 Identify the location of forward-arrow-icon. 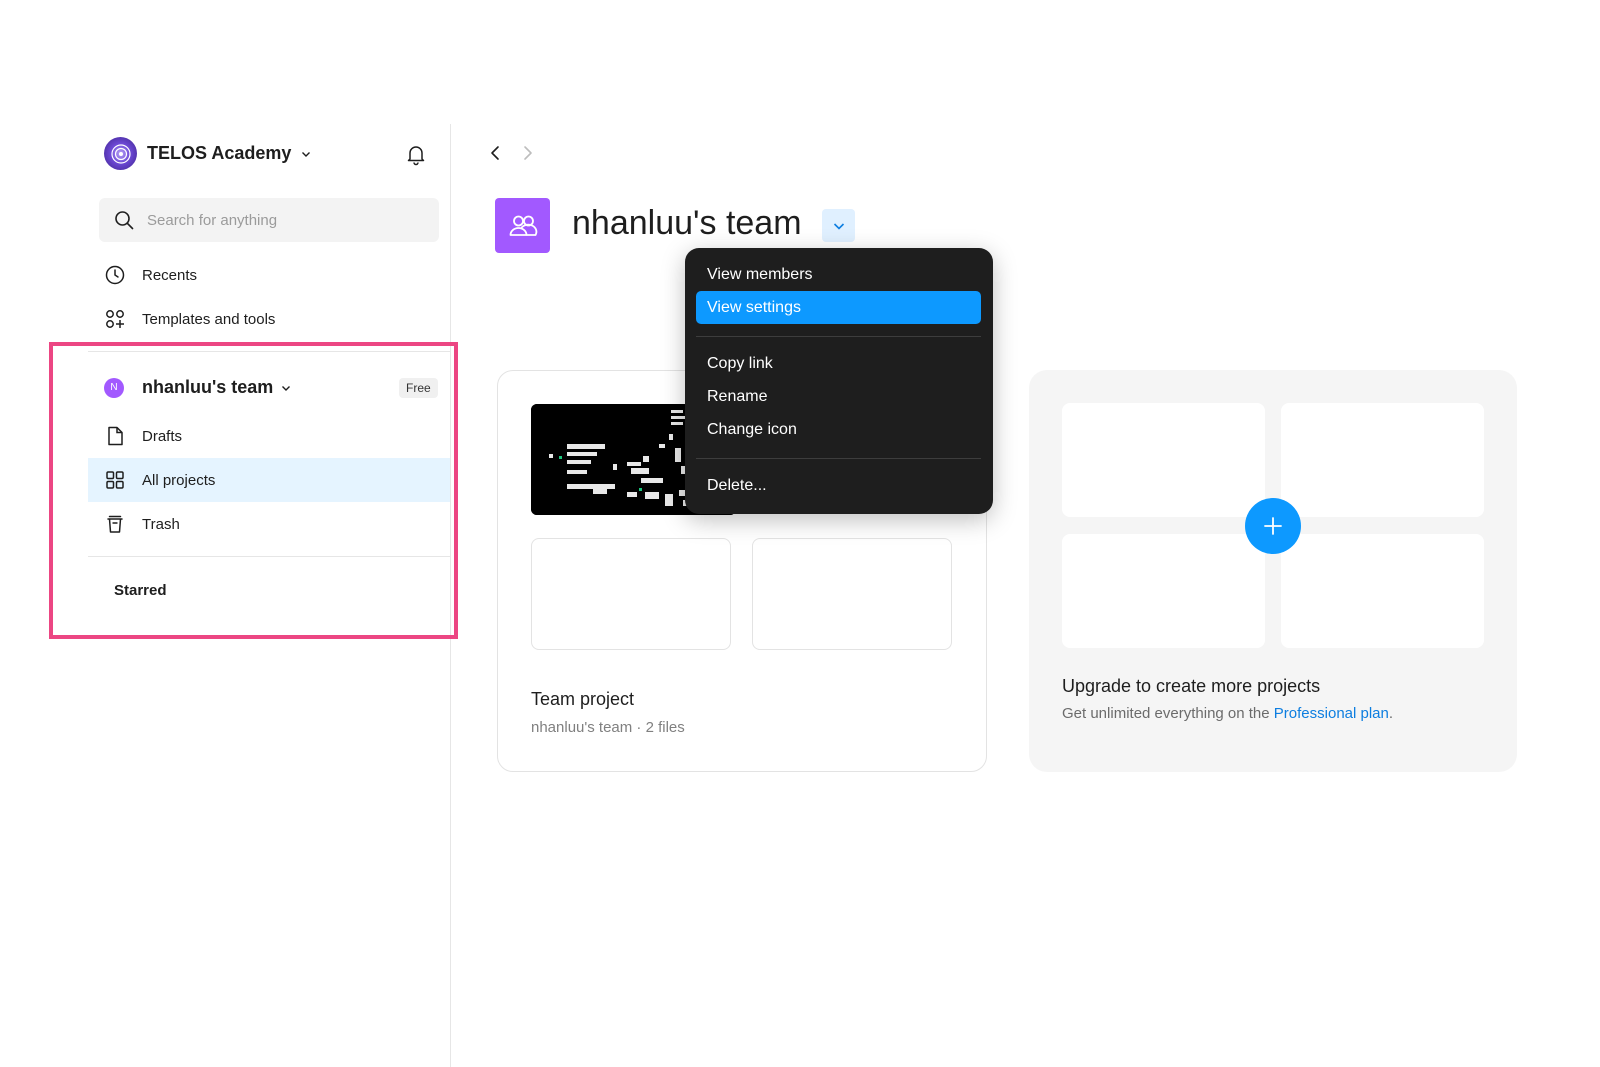
(528, 153).